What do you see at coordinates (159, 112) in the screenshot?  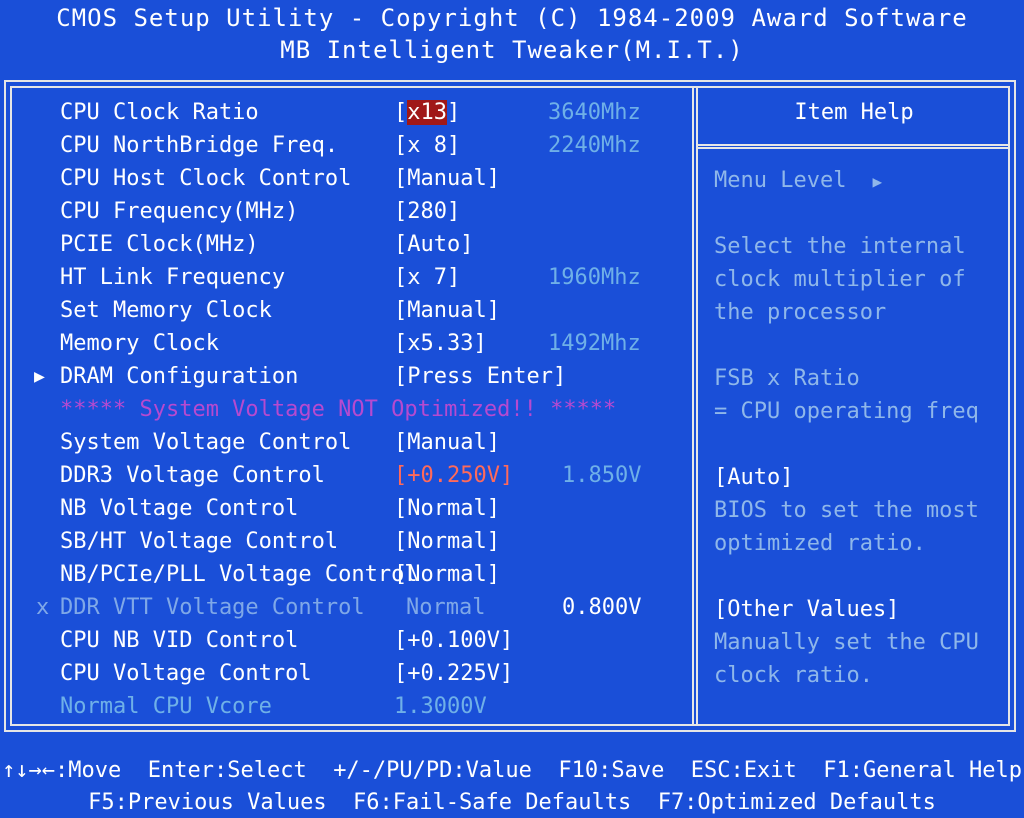 I see `setting-label: CPU Clock Ratio` at bounding box center [159, 112].